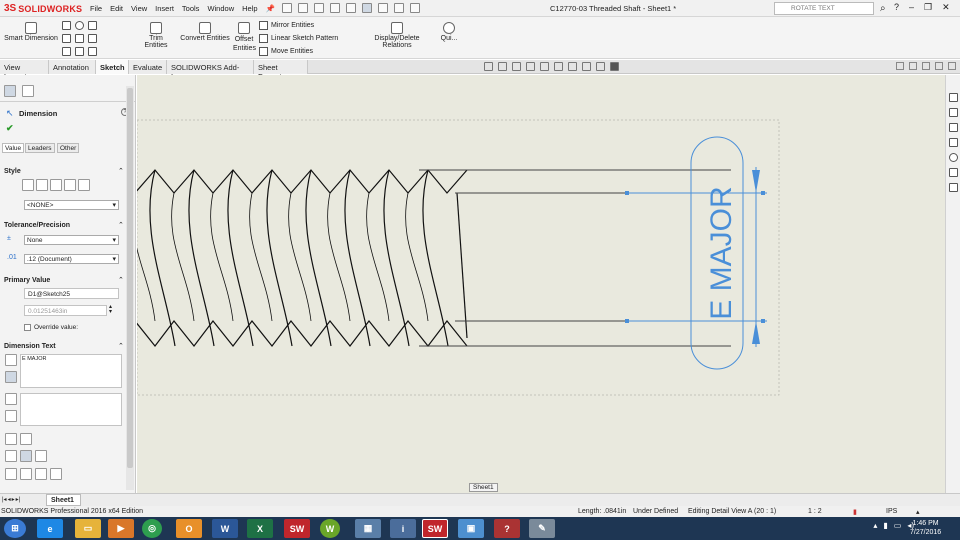 This screenshot has height=540, width=960. Describe the element at coordinates (855, 512) in the screenshot. I see `rebuild-indicator-icon: ▮` at that location.